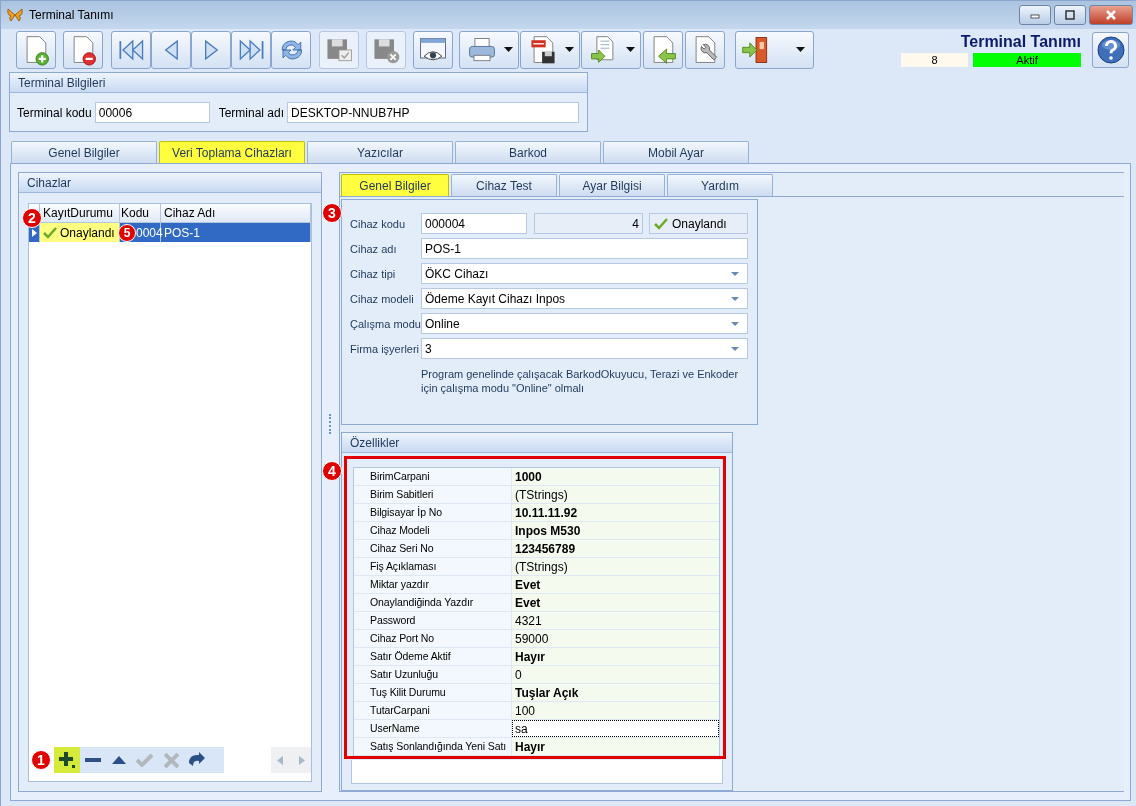 The width and height of the screenshot is (1136, 806). I want to click on number-field: 4, so click(588, 223).